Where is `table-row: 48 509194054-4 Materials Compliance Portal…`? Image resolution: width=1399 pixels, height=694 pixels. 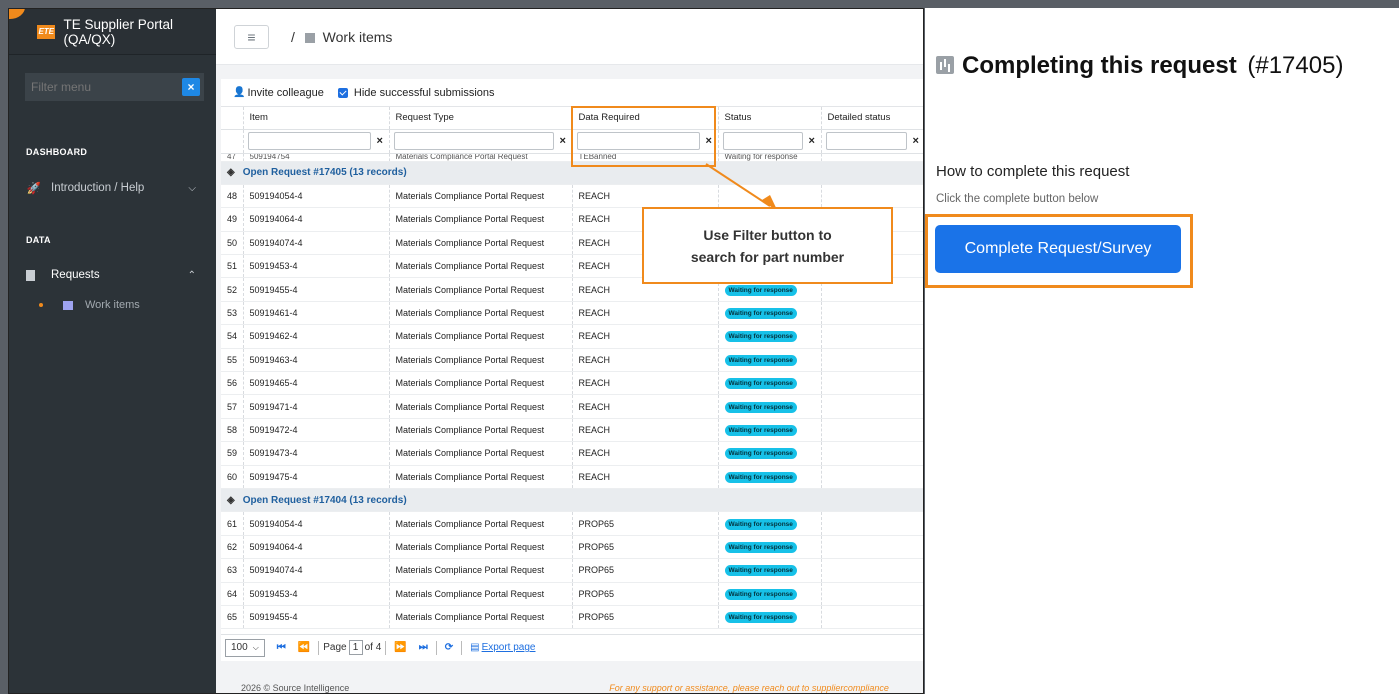 table-row: 48 509194054-4 Materials Compliance Portal… is located at coordinates (572, 196).